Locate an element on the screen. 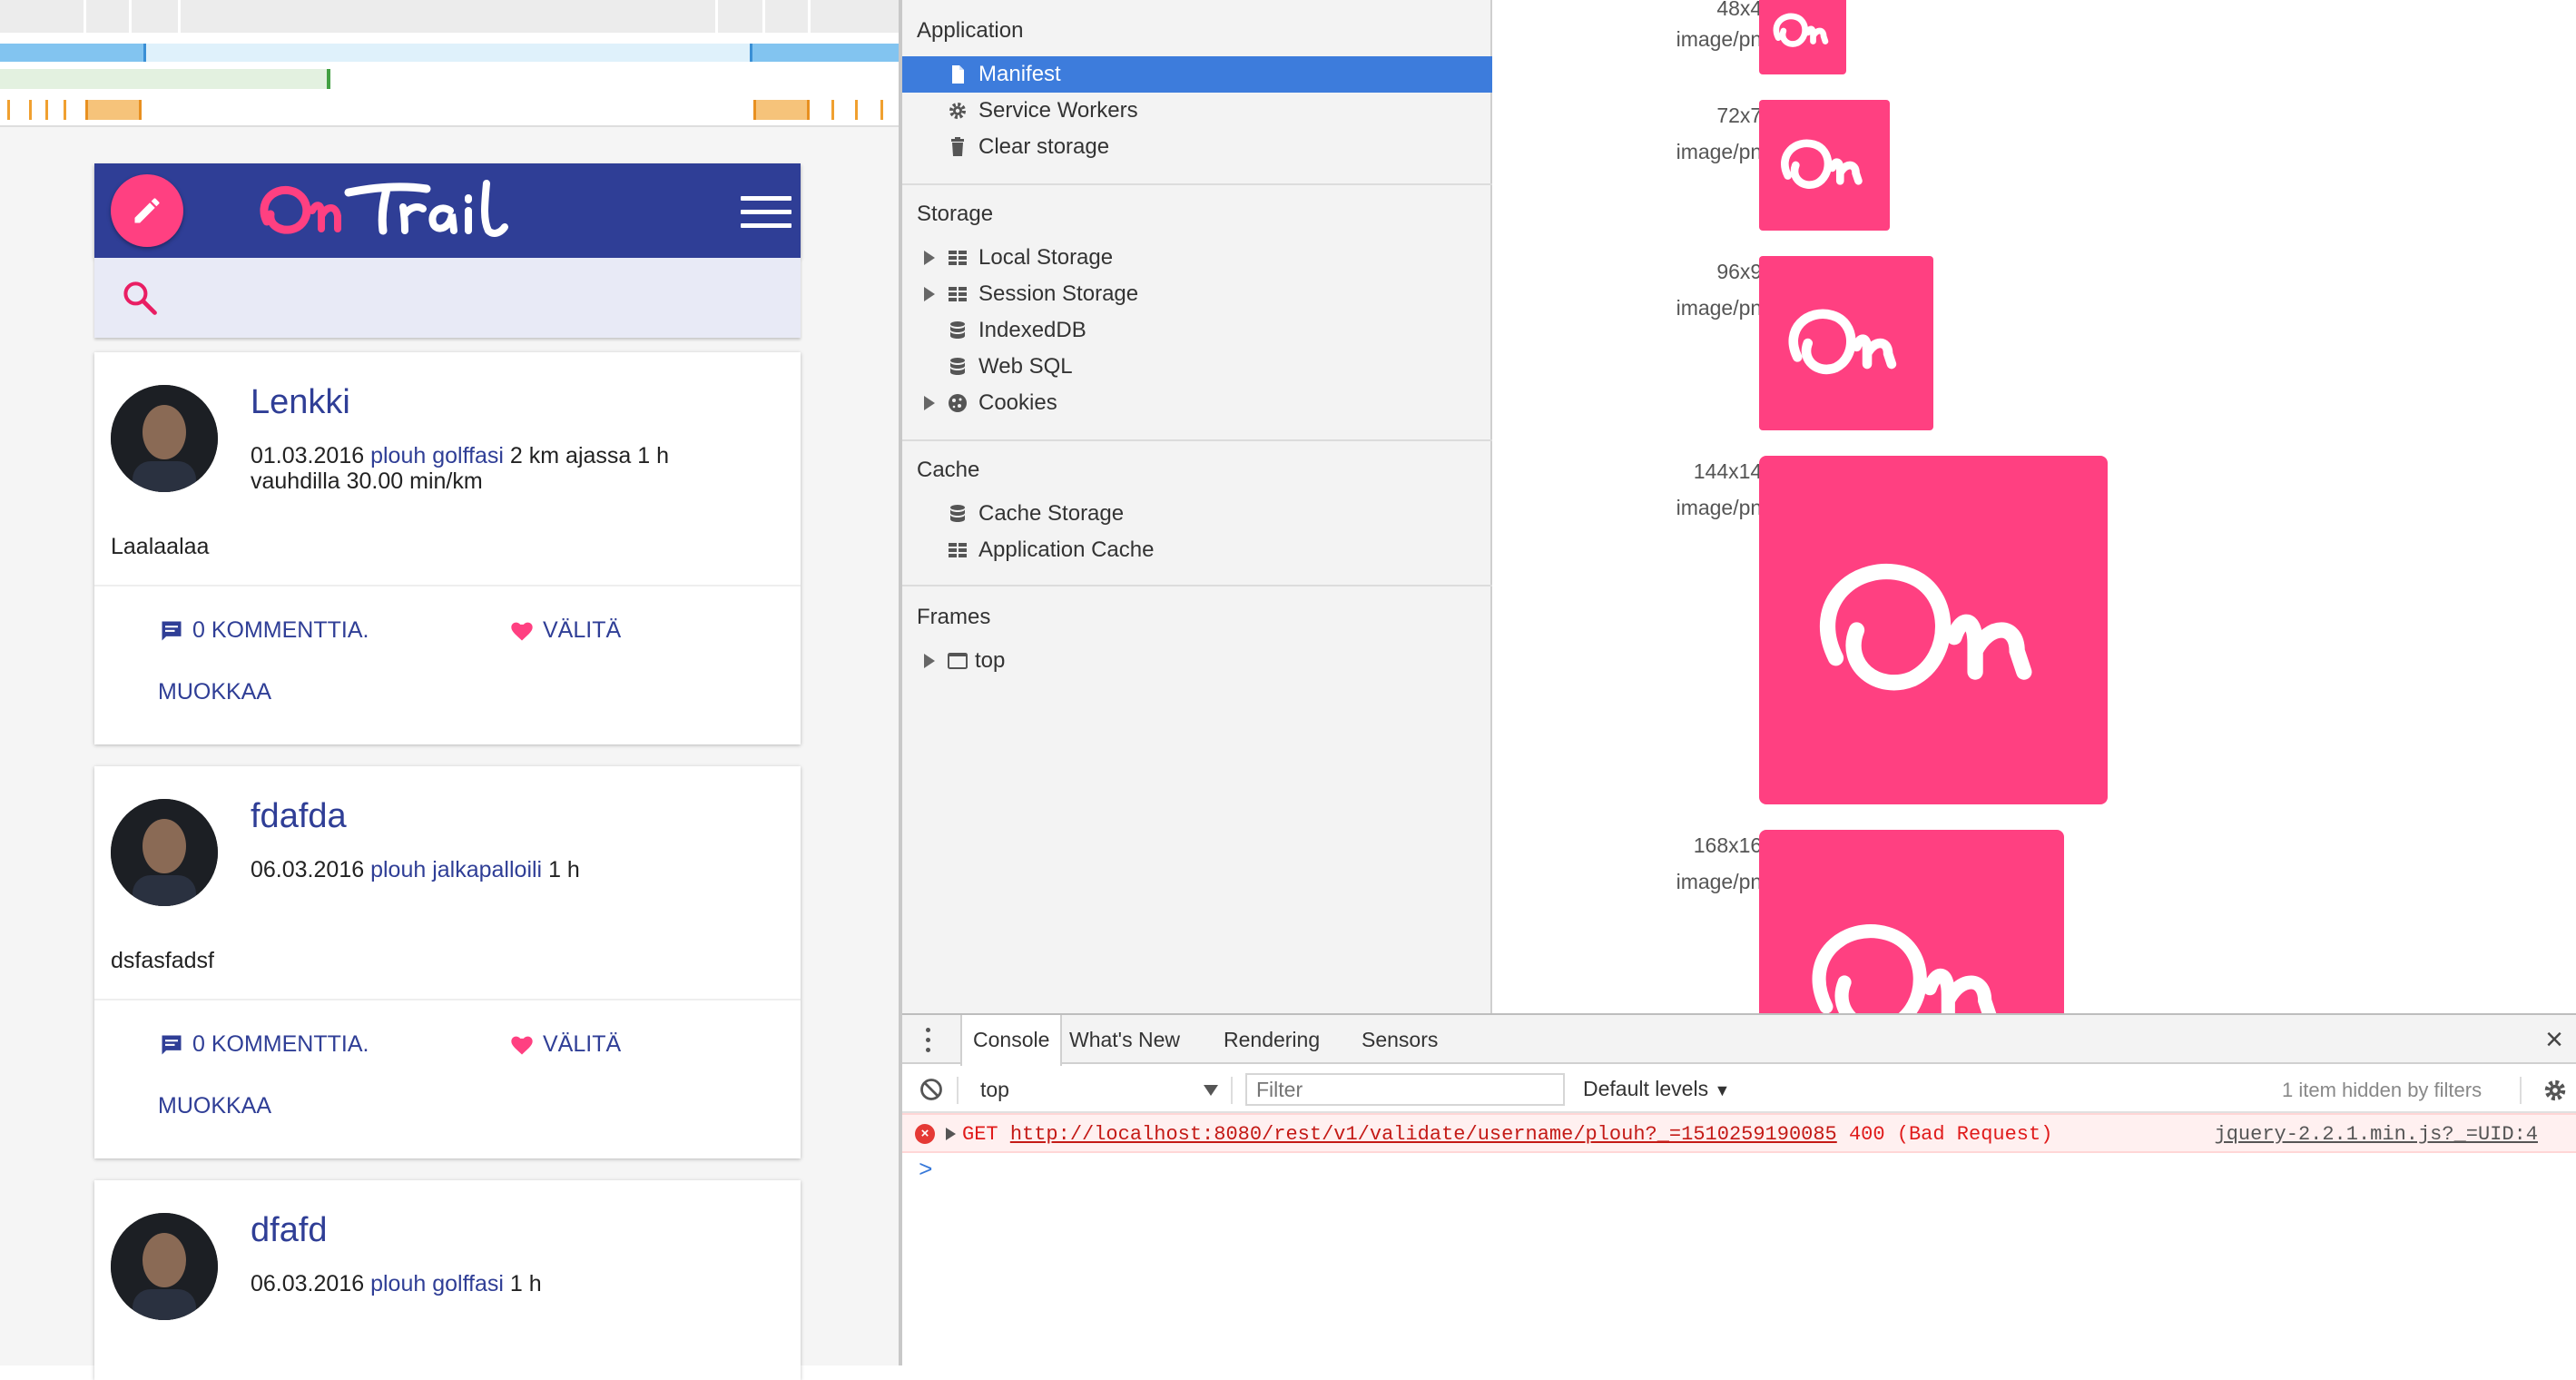  sidebar-item-label: Service Workers is located at coordinates (1058, 111).